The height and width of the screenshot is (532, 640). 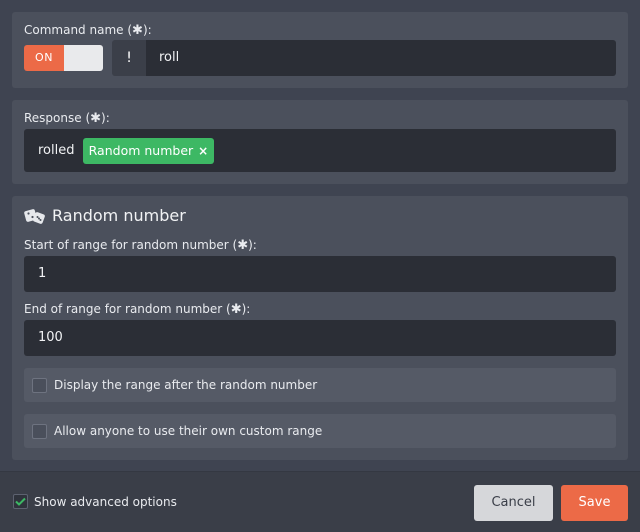 I want to click on start-range-label-end: ):, so click(x=252, y=245).